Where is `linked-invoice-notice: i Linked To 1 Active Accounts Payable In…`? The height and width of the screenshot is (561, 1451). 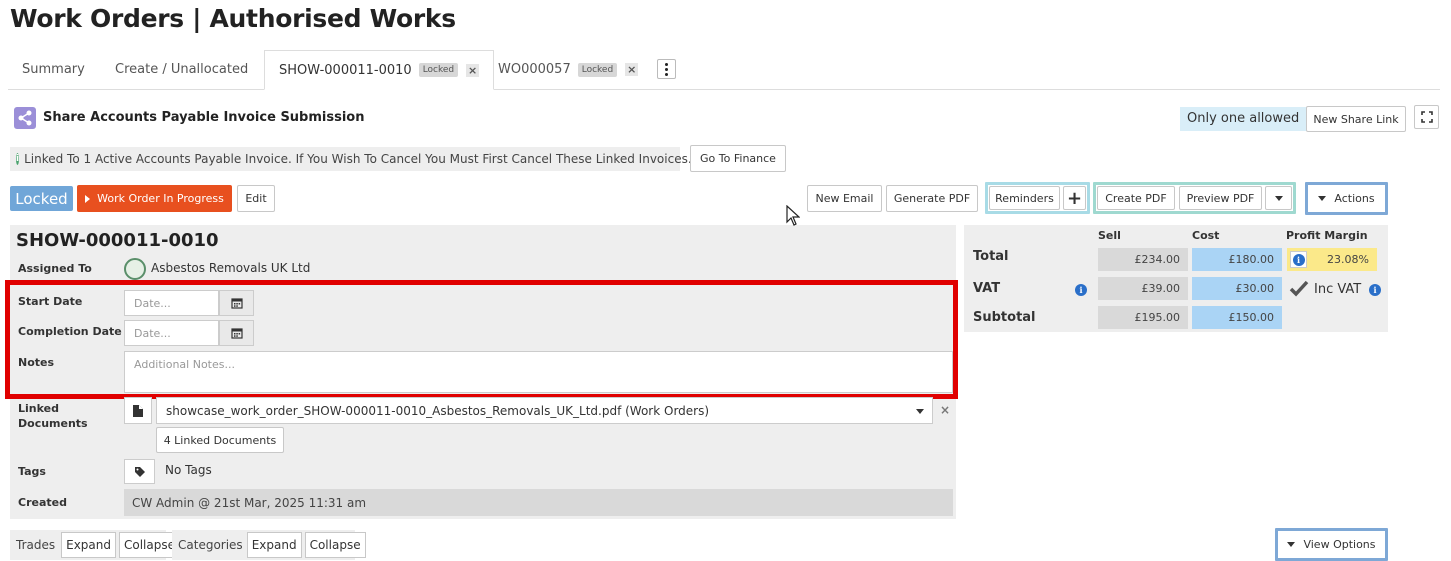 linked-invoice-notice: i Linked To 1 Active Accounts Payable In… is located at coordinates (351, 159).